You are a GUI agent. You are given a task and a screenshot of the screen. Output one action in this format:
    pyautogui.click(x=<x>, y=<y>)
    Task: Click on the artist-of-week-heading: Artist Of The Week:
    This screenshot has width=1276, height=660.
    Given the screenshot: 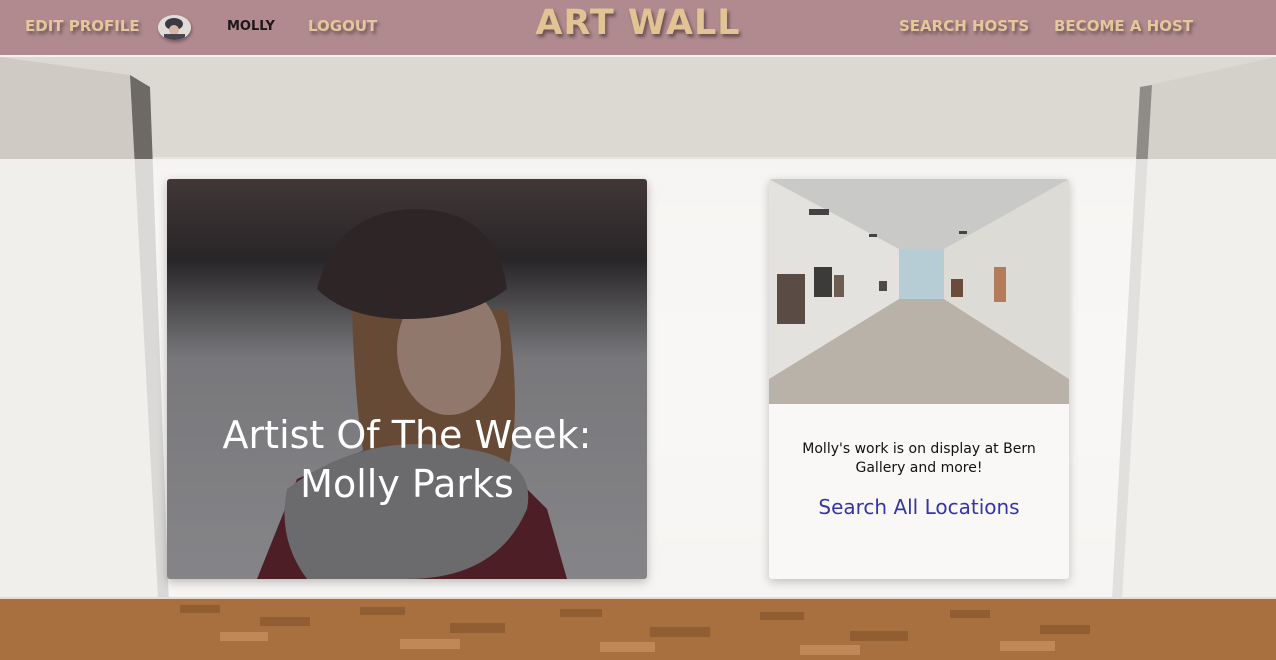 What is the action you would take?
    pyautogui.click(x=407, y=435)
    